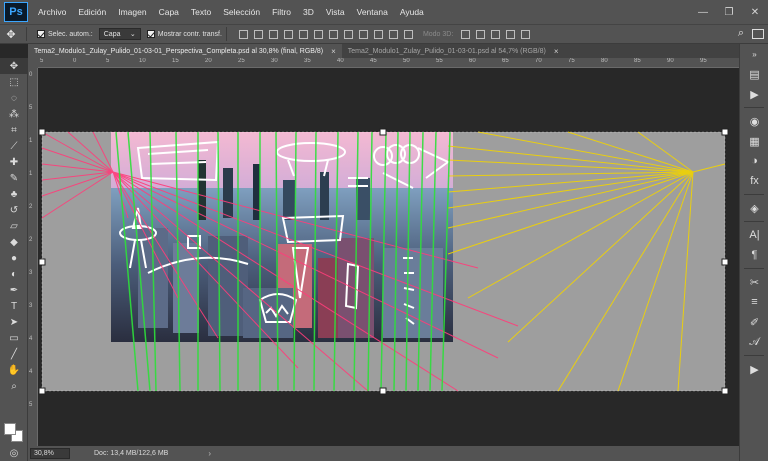 The image size is (768, 461). I want to click on marquee-tool-icon: ⬚, so click(14, 82).